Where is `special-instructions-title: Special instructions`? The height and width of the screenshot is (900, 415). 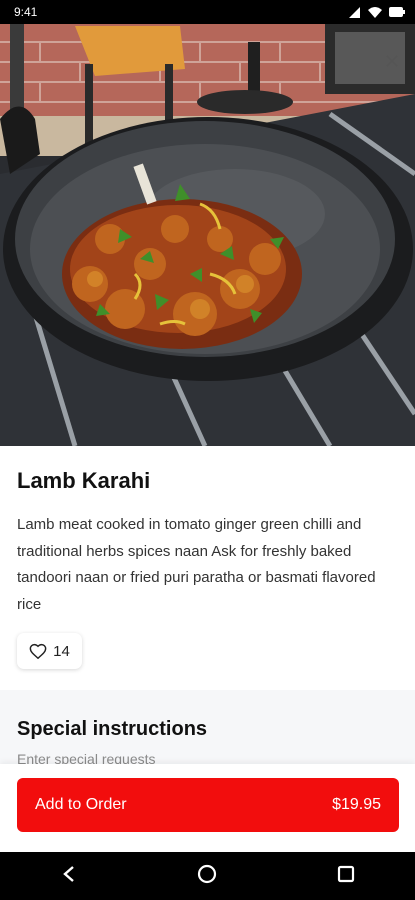
special-instructions-title: Special instructions is located at coordinates (112, 729).